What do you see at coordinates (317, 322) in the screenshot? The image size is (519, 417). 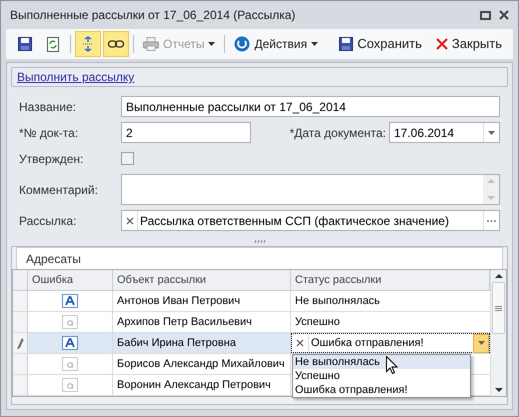 I see `table-cell-text: Успешно` at bounding box center [317, 322].